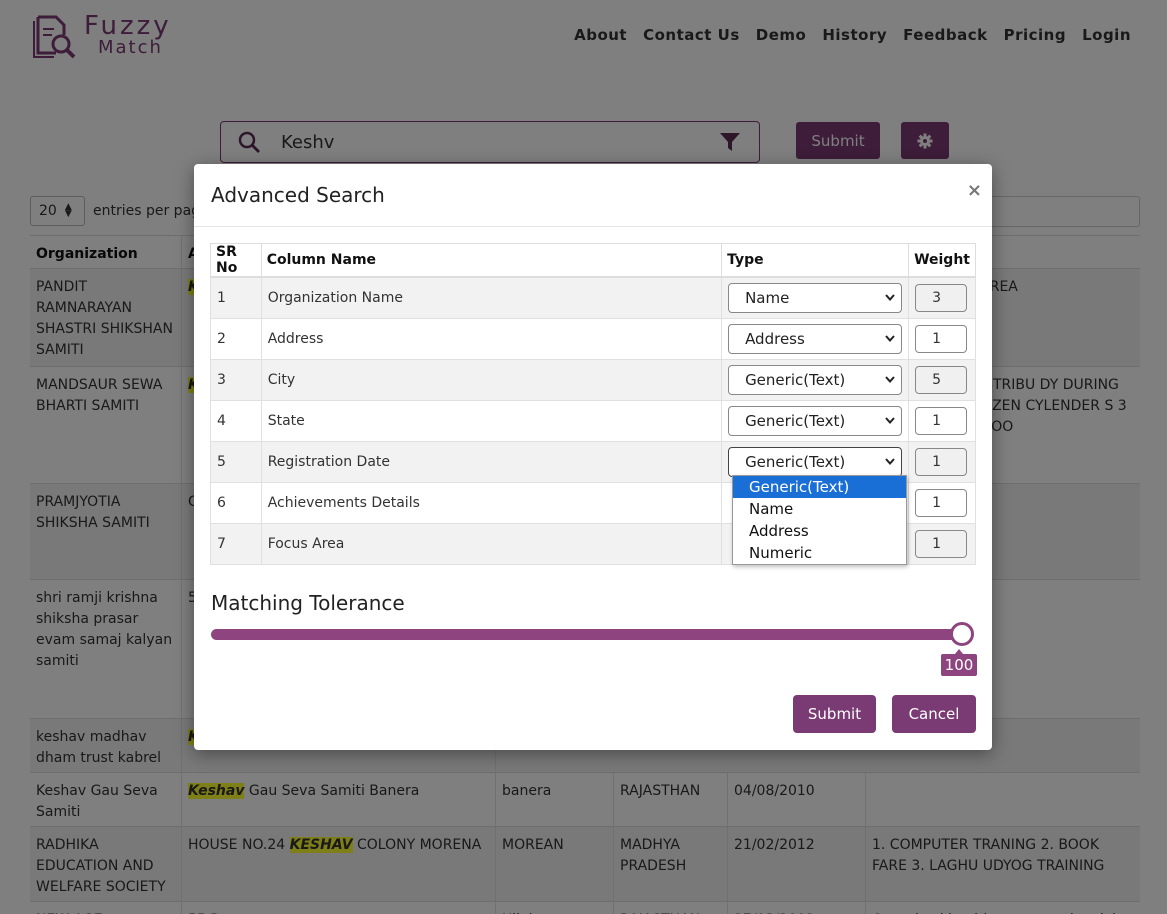 This screenshot has width=1167, height=914. I want to click on header-sr-no: SR No, so click(236, 260).